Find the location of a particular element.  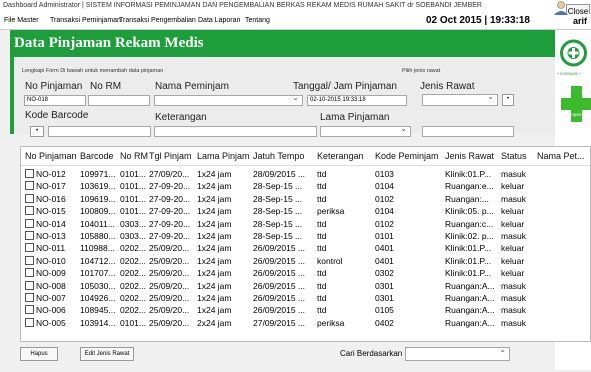

col-keterangan: Keterangan is located at coordinates (340, 156).